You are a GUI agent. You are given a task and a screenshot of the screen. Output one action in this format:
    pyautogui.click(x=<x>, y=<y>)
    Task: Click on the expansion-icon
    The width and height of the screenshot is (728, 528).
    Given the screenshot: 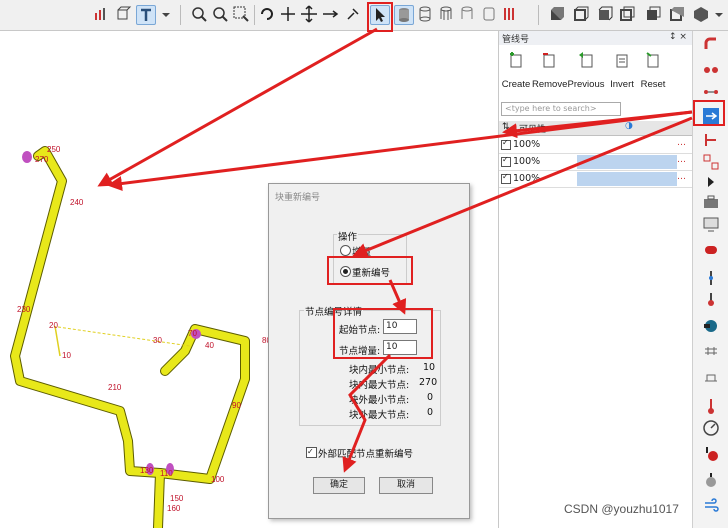 What is the action you would take?
    pyautogui.click(x=711, y=378)
    